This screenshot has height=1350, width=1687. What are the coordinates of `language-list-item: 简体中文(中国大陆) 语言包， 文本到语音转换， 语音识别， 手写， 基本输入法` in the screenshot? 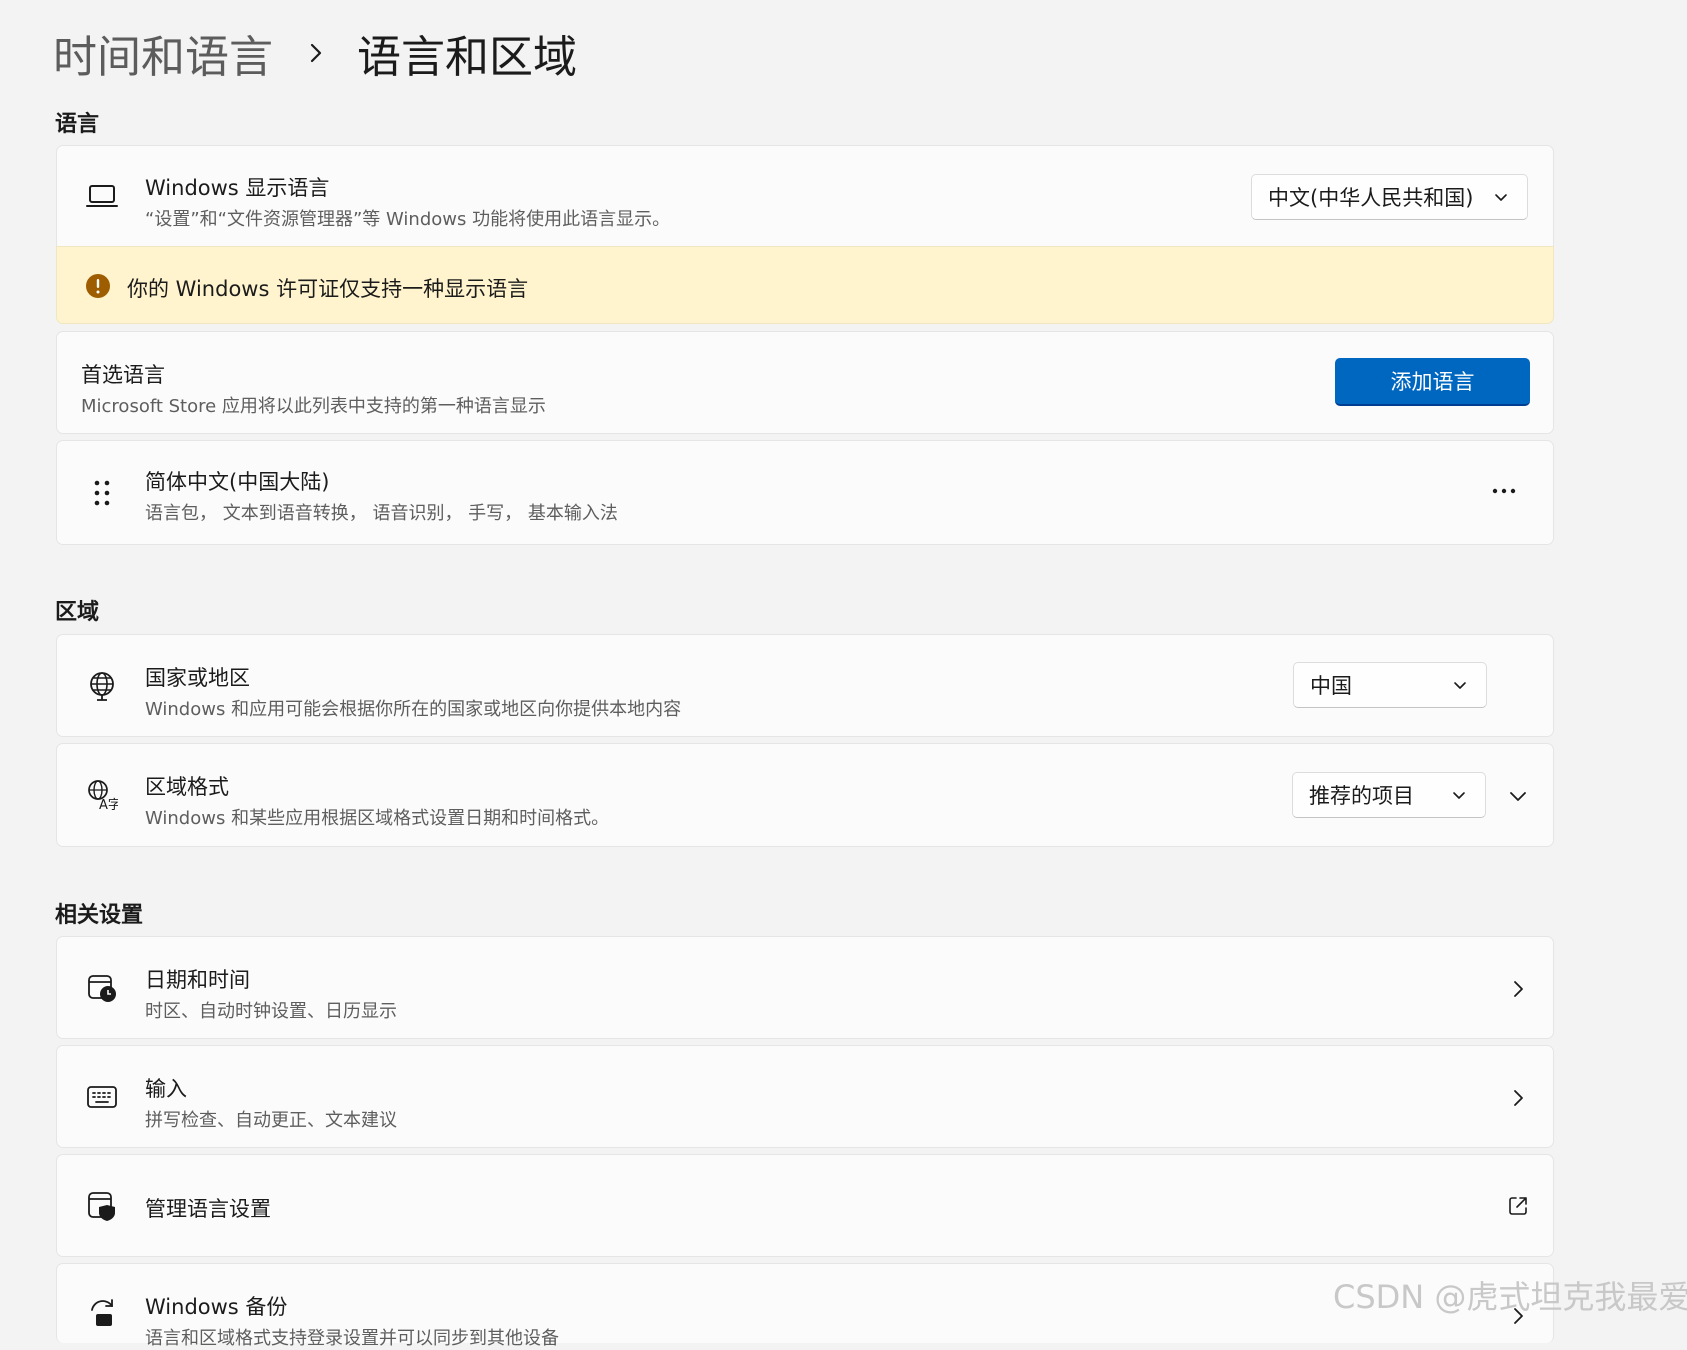 It's located at (805, 492).